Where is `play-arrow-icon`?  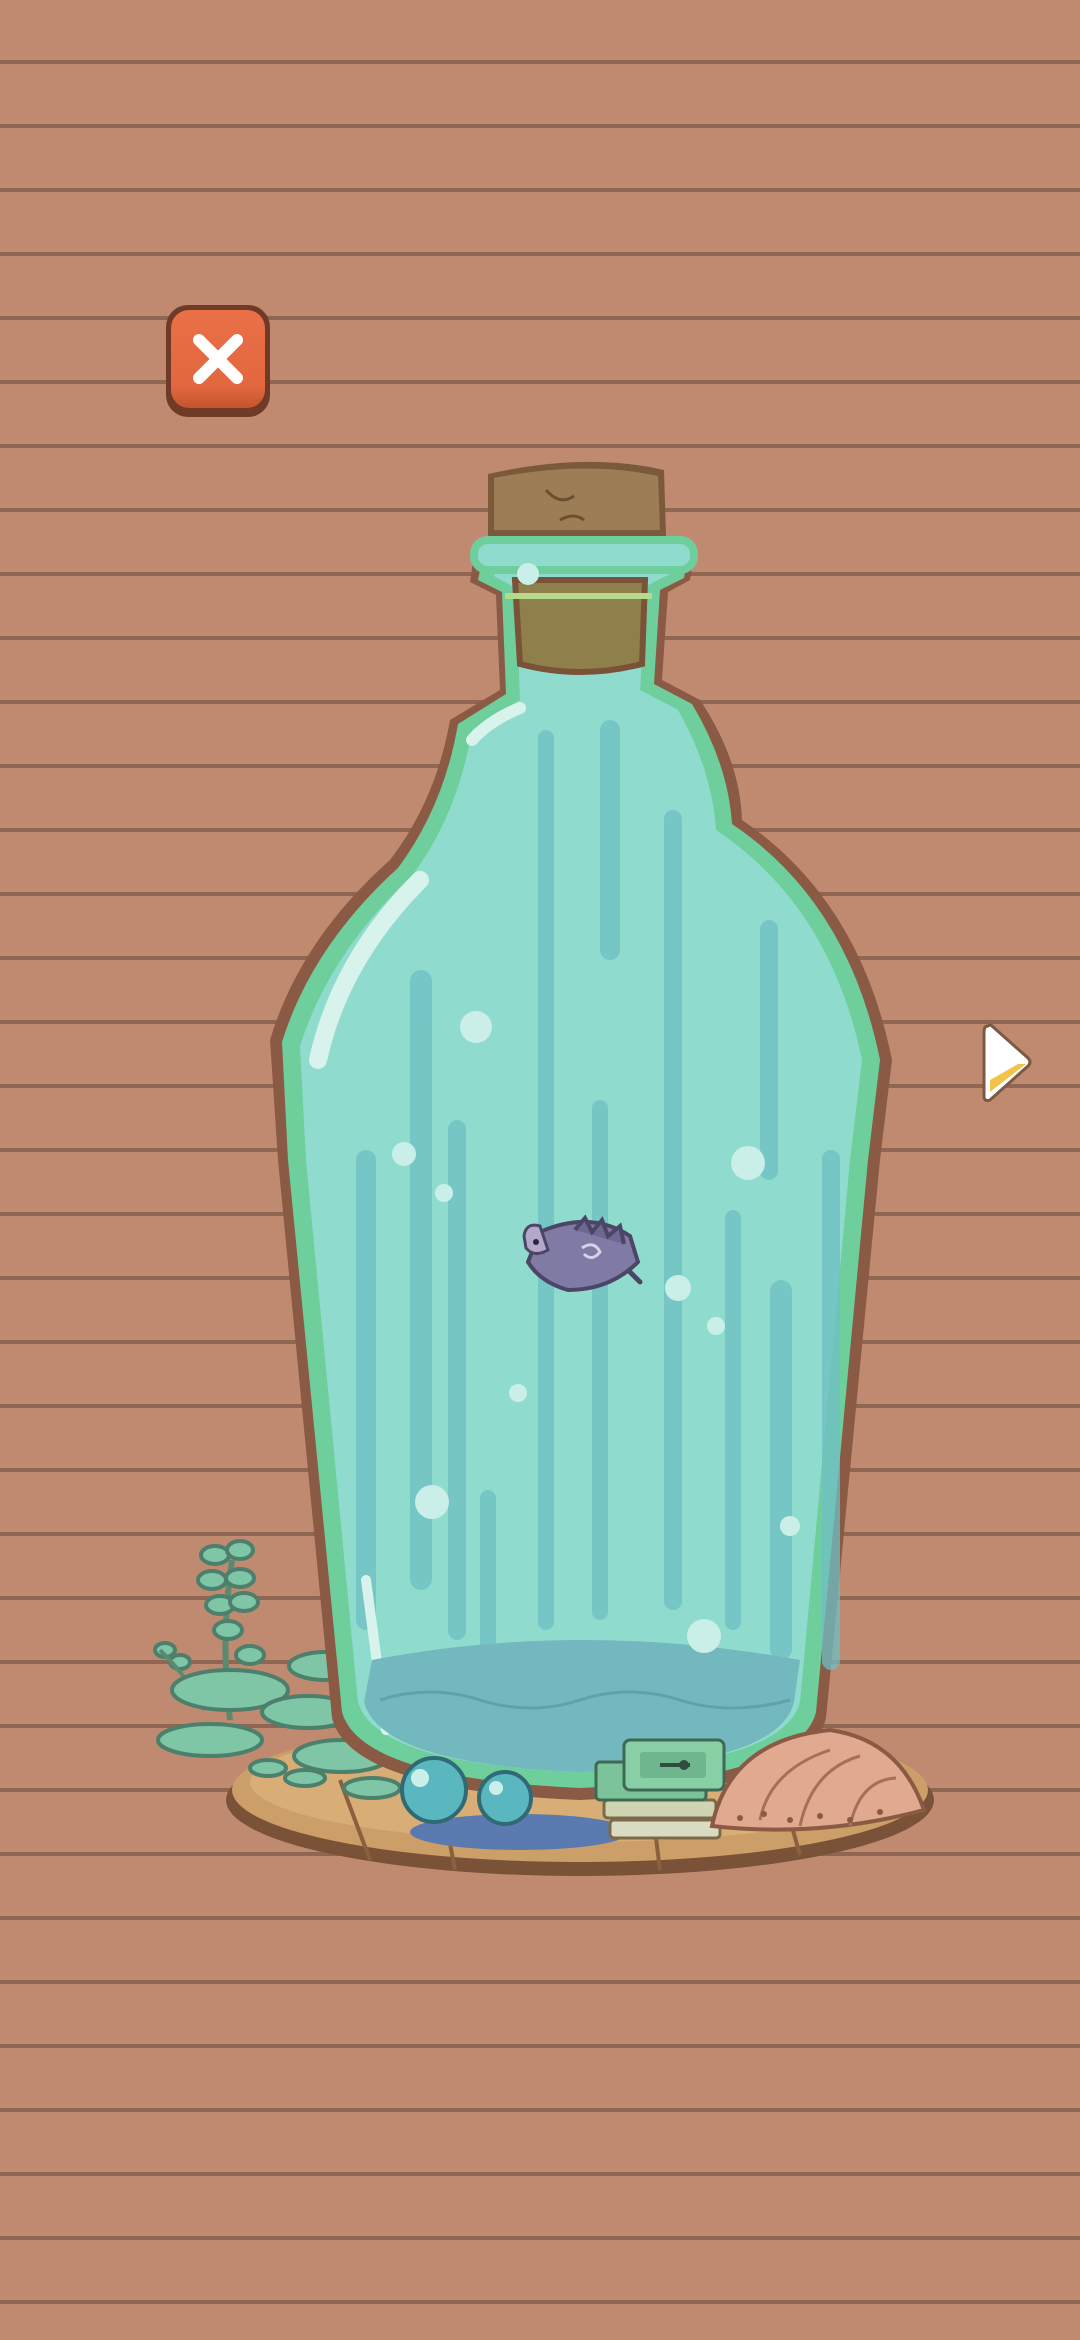 play-arrow-icon is located at coordinates (1008, 1064).